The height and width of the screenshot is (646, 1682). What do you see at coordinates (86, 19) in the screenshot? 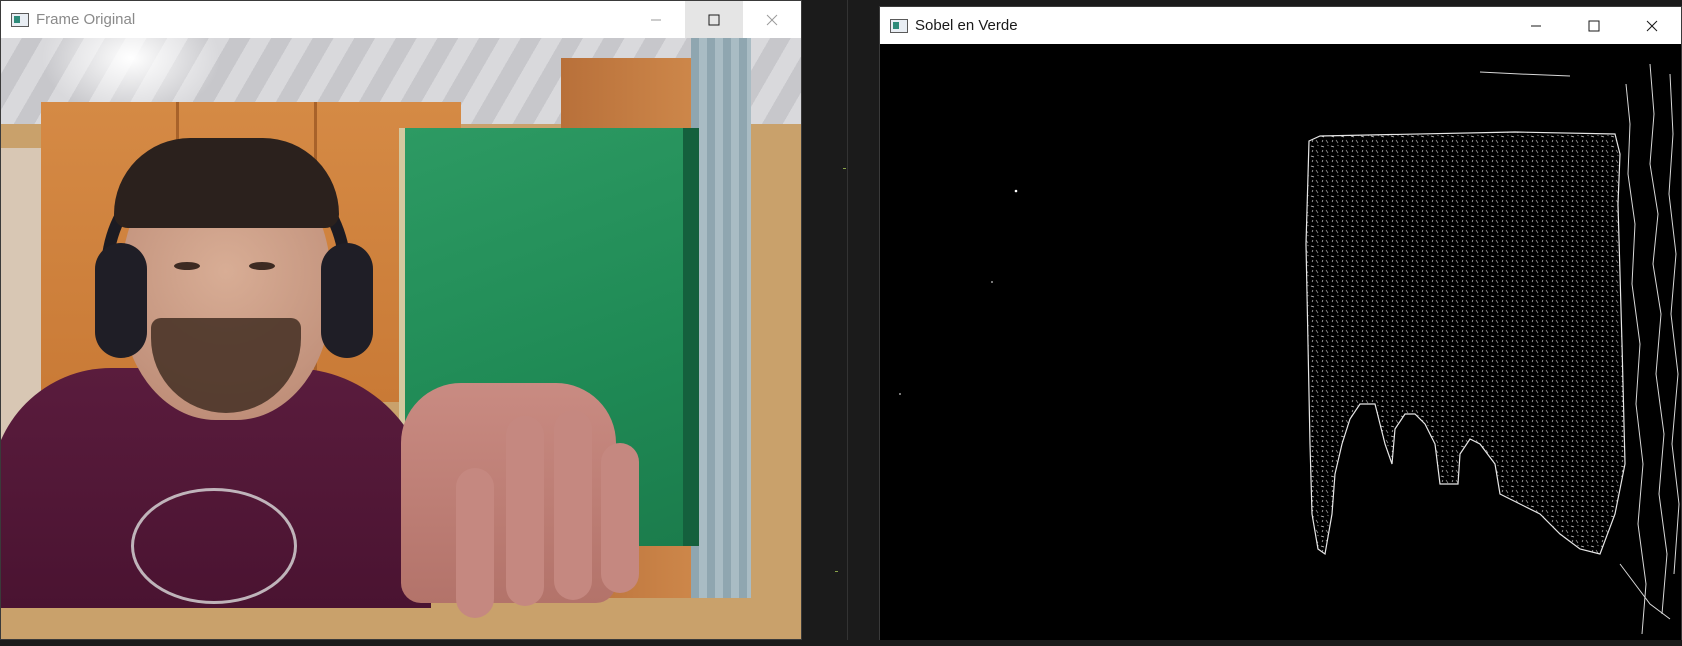
I see `window-title: Frame Original` at bounding box center [86, 19].